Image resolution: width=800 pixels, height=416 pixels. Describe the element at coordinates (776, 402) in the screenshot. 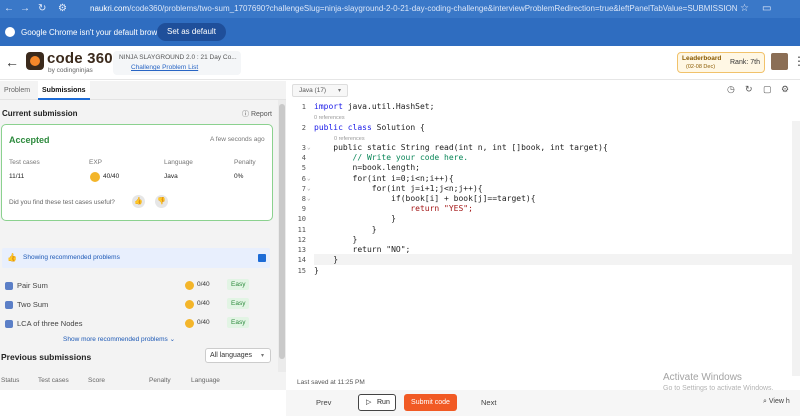

I see `view-hint: ⌕ View h` at that location.